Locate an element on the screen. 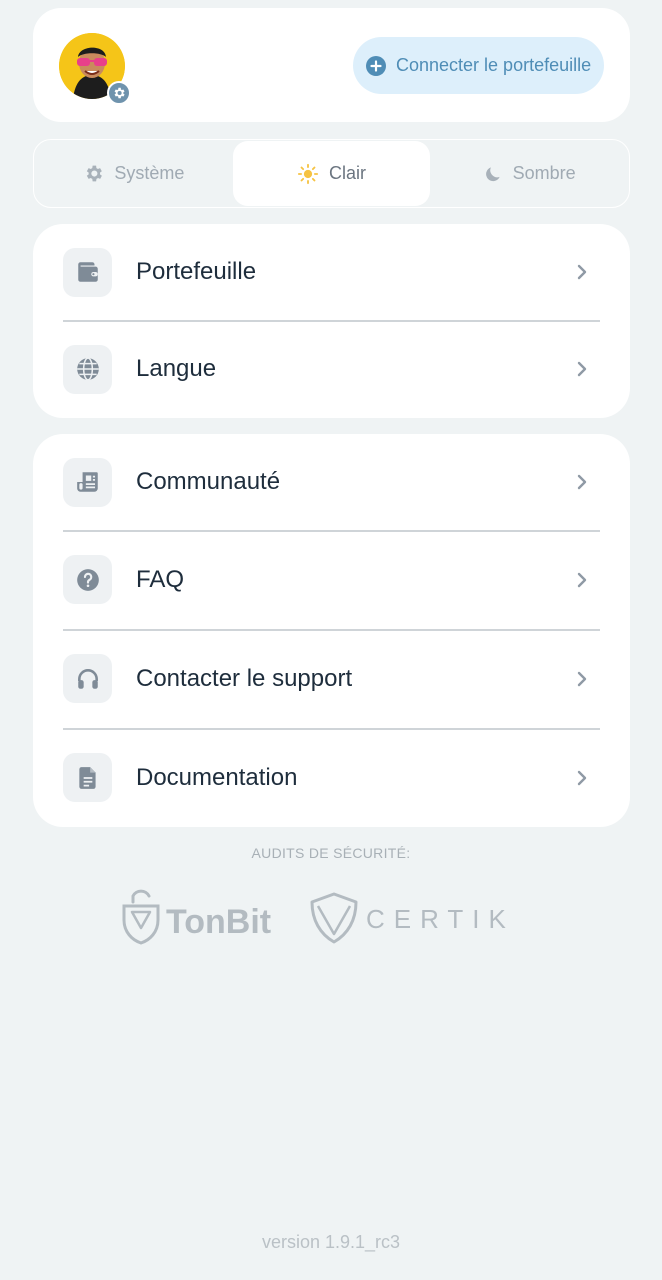  app-version: version 1.9.1_rc3 is located at coordinates (331, 1242).